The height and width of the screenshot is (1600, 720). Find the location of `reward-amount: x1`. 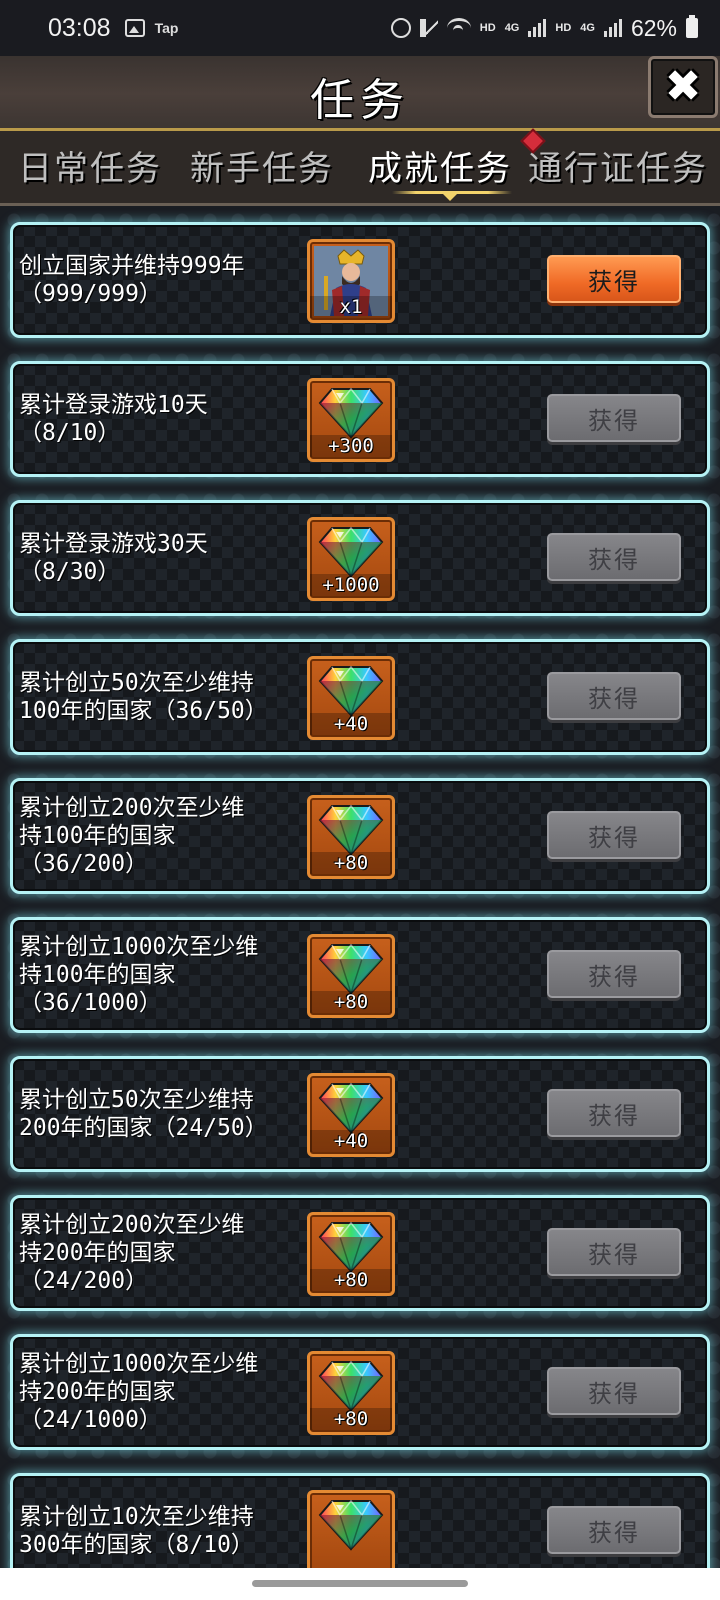

reward-amount: x1 is located at coordinates (351, 307).